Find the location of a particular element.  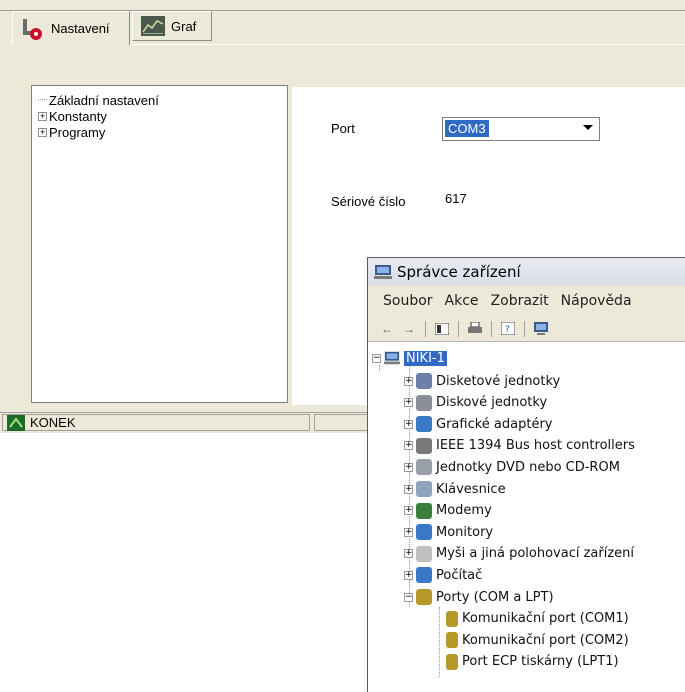

device-manager-toolbar: ← → ? is located at coordinates (526, 329).